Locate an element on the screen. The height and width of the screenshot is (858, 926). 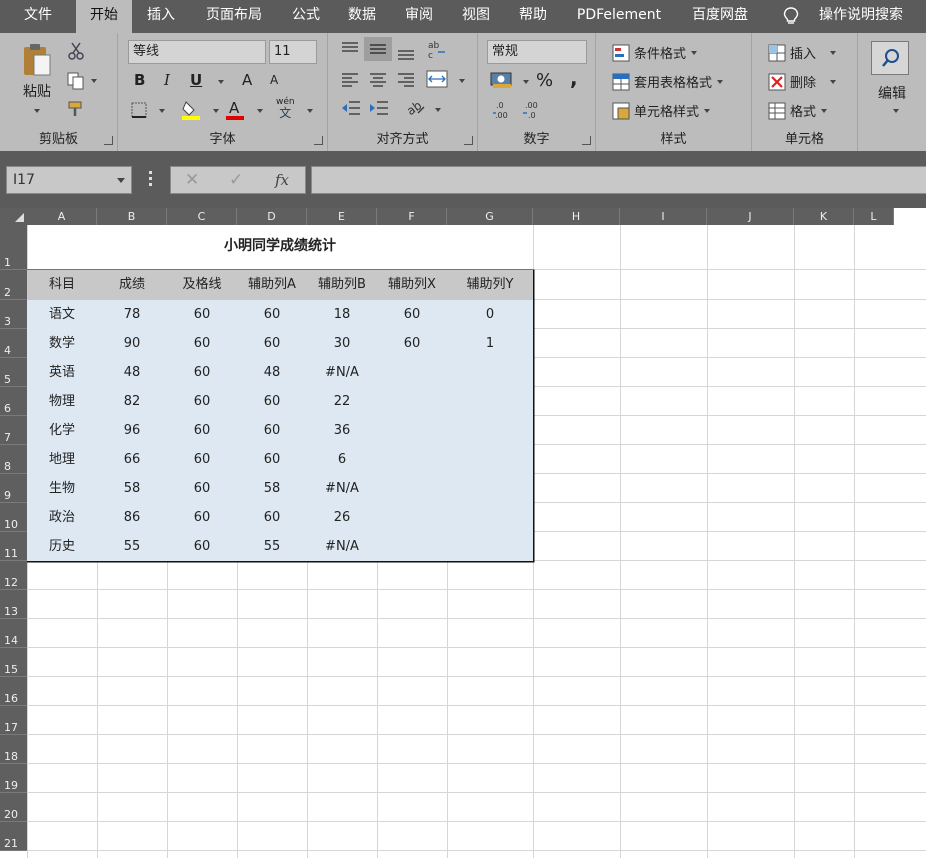
row-header: 9 is located at coordinates (13, 488).